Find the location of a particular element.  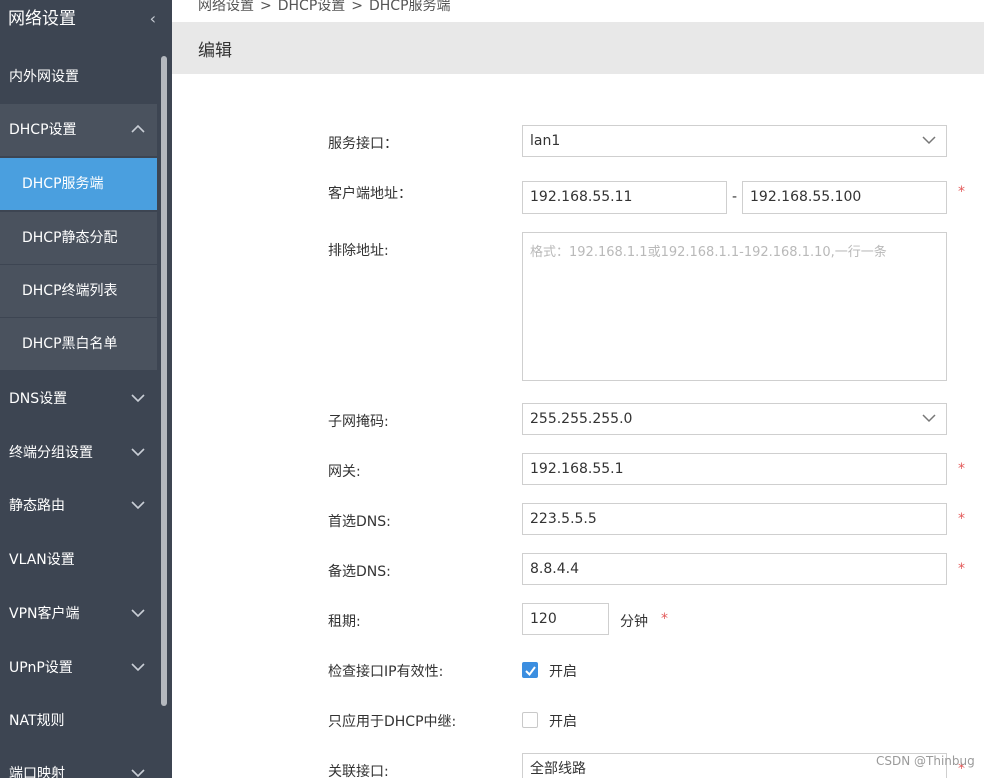

watermark: CSDN @Thinbug is located at coordinates (925, 761).